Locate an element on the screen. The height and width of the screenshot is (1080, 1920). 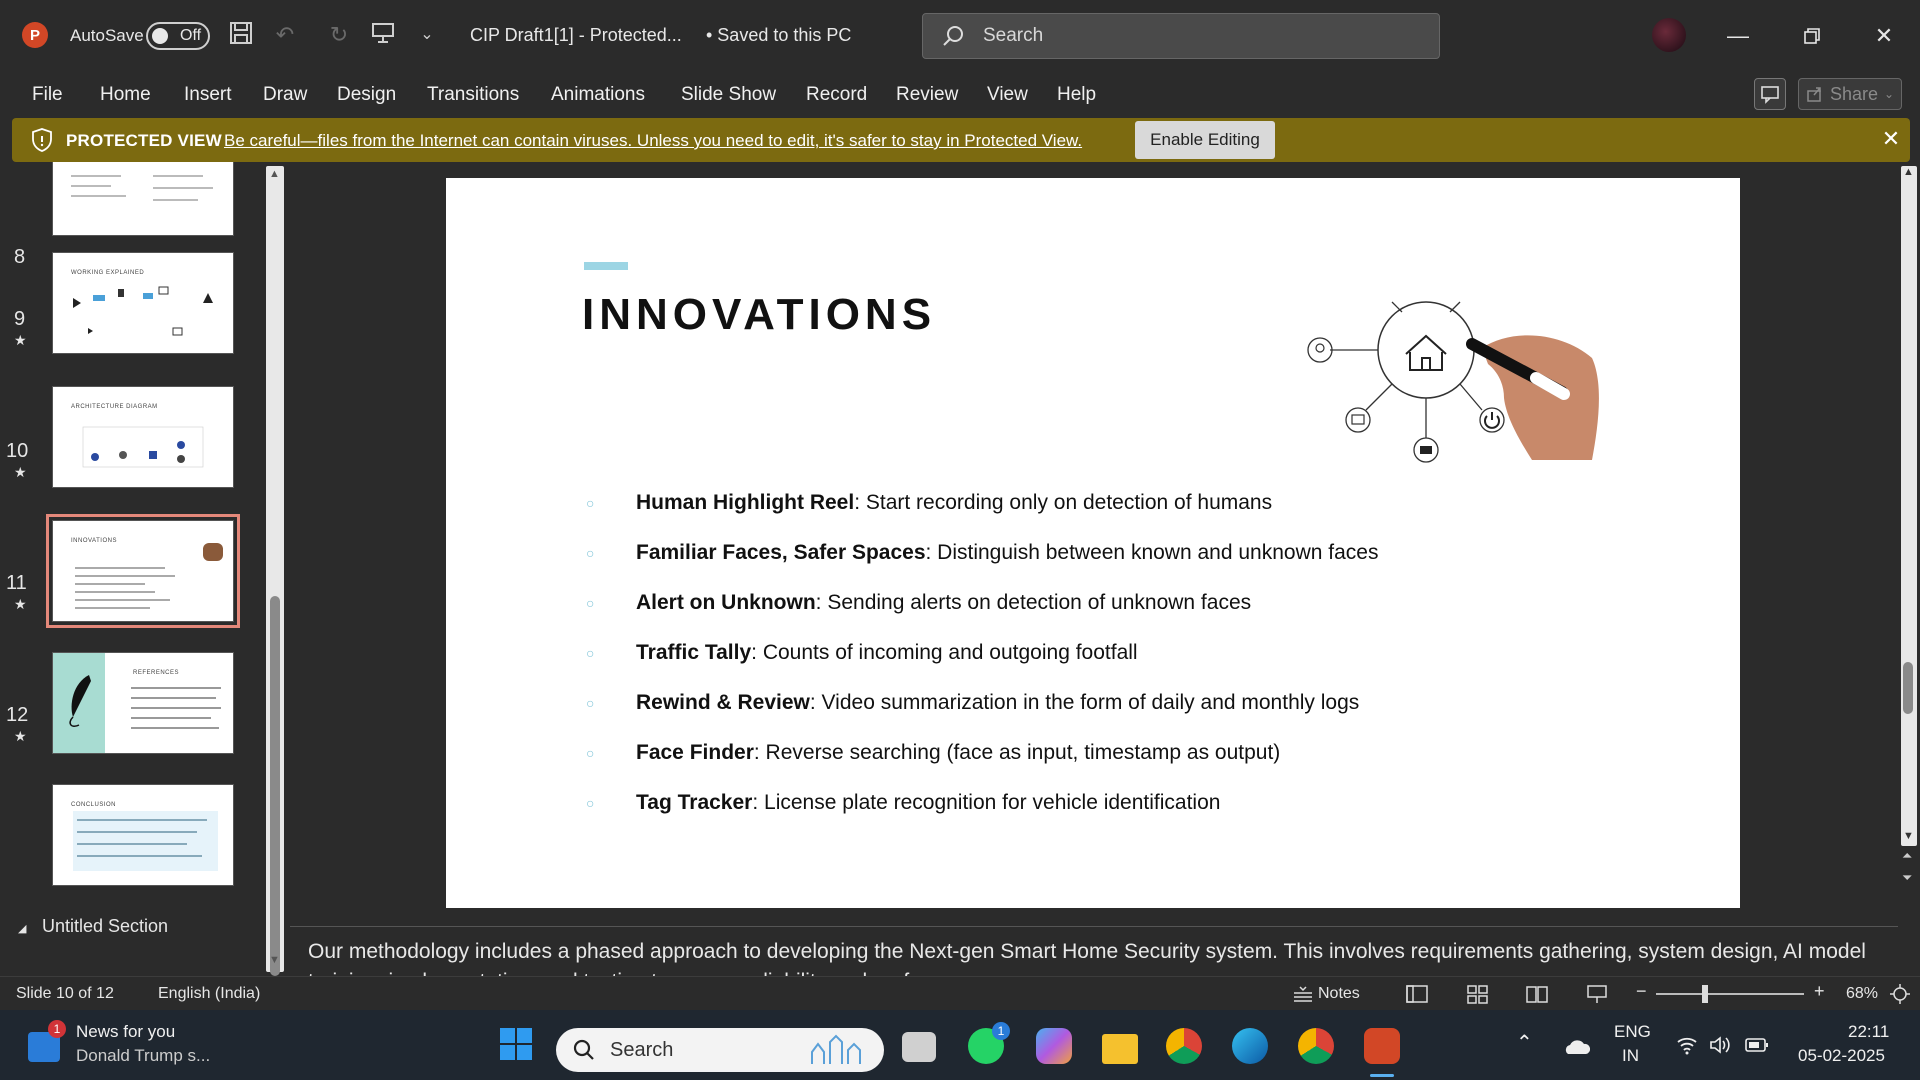
wifi-icon is located at coordinates (1687, 1045).